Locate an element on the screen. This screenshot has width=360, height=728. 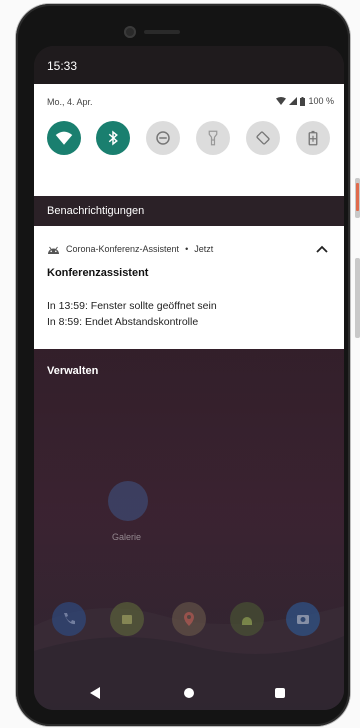
notifications-header: Benachrichtigungen is located at coordinates (189, 211).